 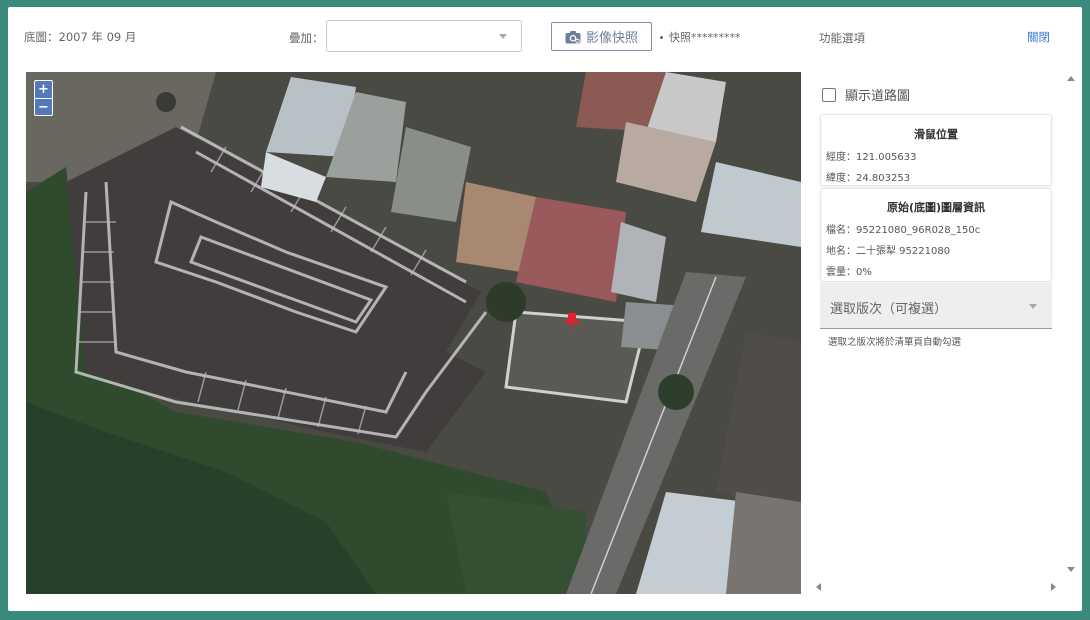 I want to click on function-options-label: 功能選項, so click(x=842, y=38).